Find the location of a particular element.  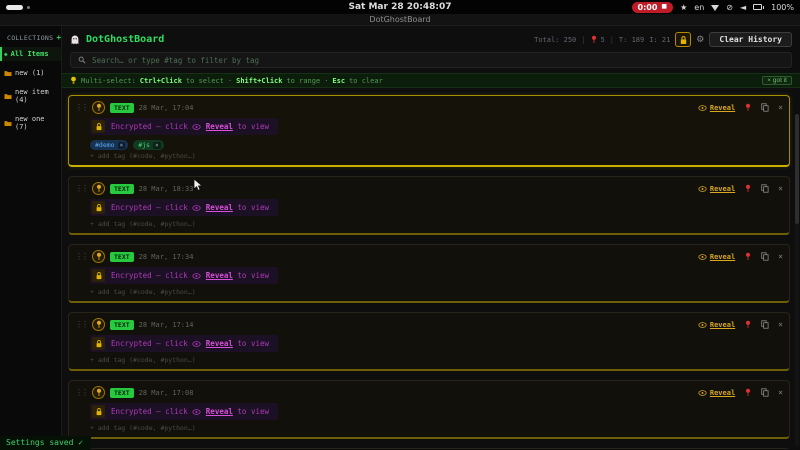

sidebar-item-all-items: ◆ All Items is located at coordinates (30, 54).